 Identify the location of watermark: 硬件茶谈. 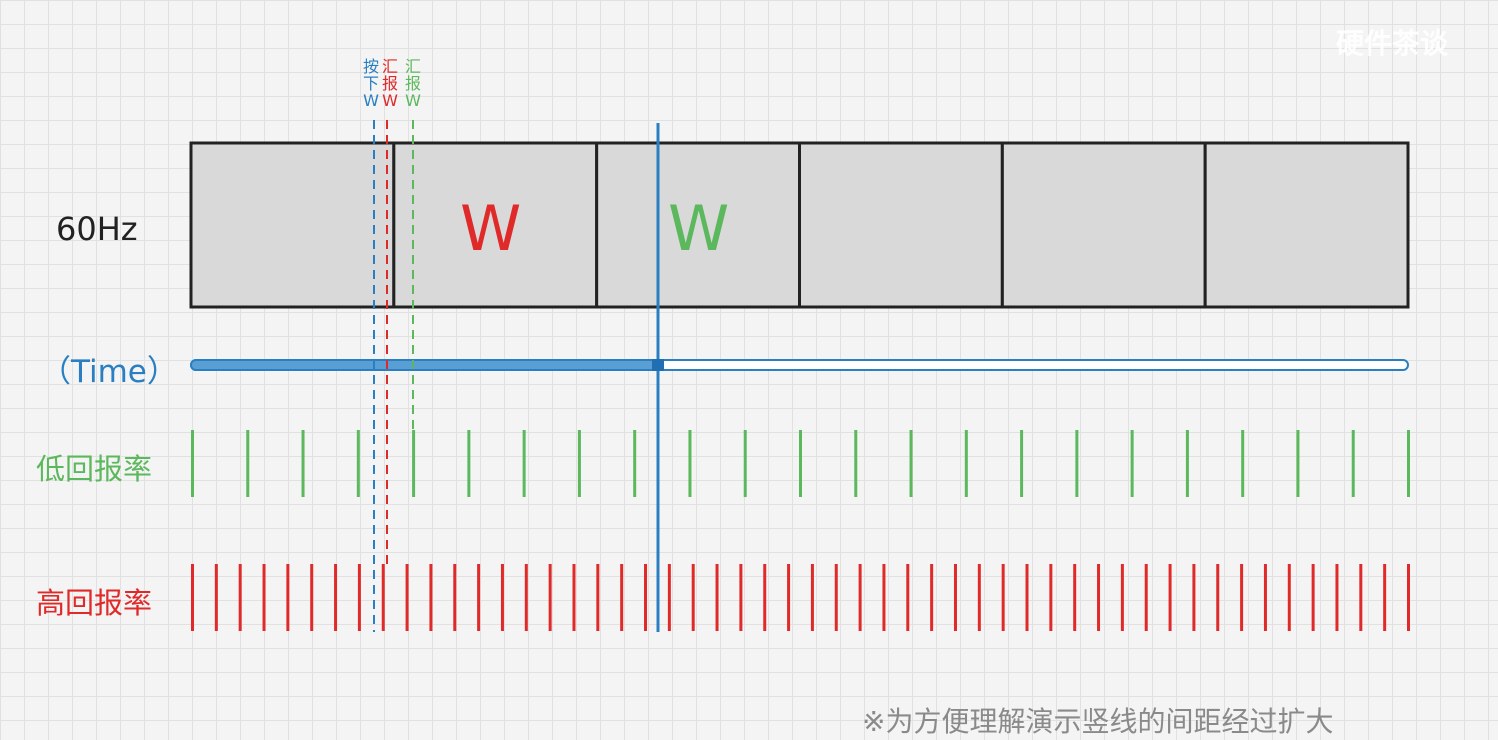
(1392, 43).